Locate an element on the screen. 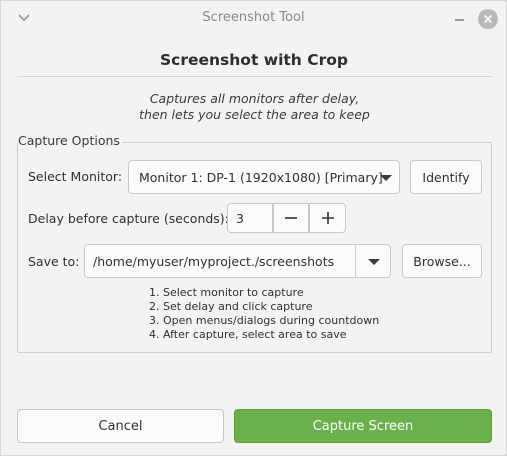 The height and width of the screenshot is (456, 507). instruction-step: 4. After capture, select area to save is located at coordinates (248, 334).